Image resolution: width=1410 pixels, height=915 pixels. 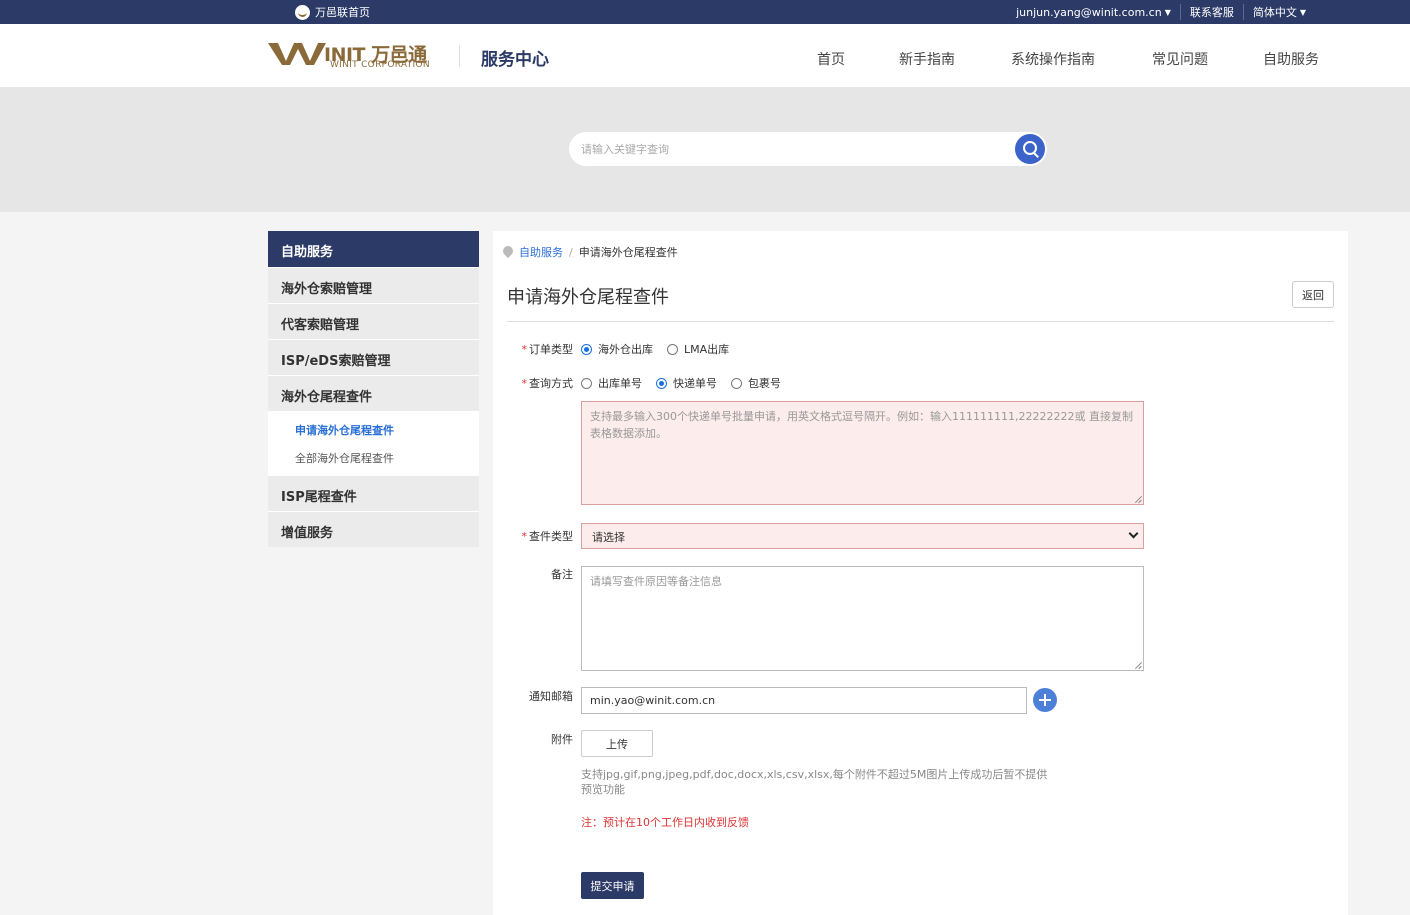 What do you see at coordinates (653, 700) in the screenshot?
I see `email-value: min.yao@winit.com.cn` at bounding box center [653, 700].